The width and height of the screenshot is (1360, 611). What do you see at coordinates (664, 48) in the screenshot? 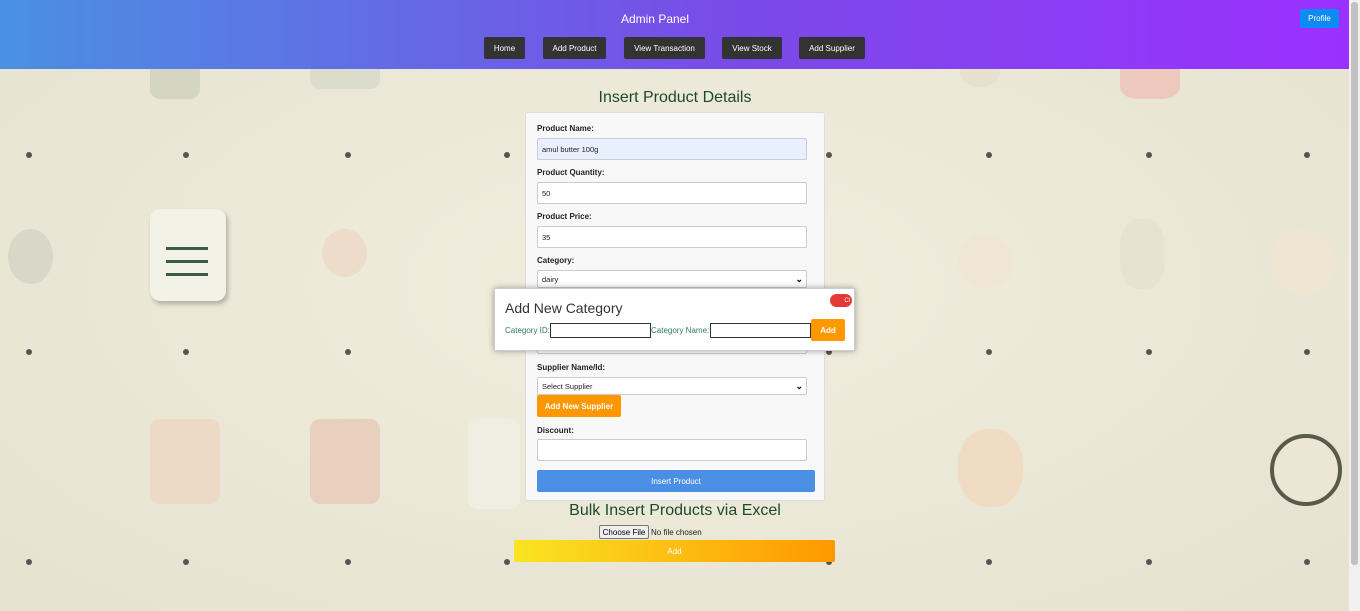
I see `nav-view-transaction-button: View Transaction` at bounding box center [664, 48].